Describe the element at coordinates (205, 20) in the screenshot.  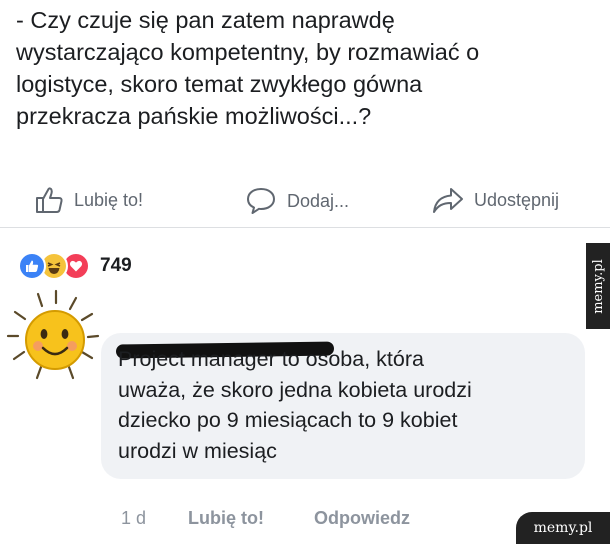
I see `post-text-line: - Czy czuje się pan zatem naprawdę` at that location.